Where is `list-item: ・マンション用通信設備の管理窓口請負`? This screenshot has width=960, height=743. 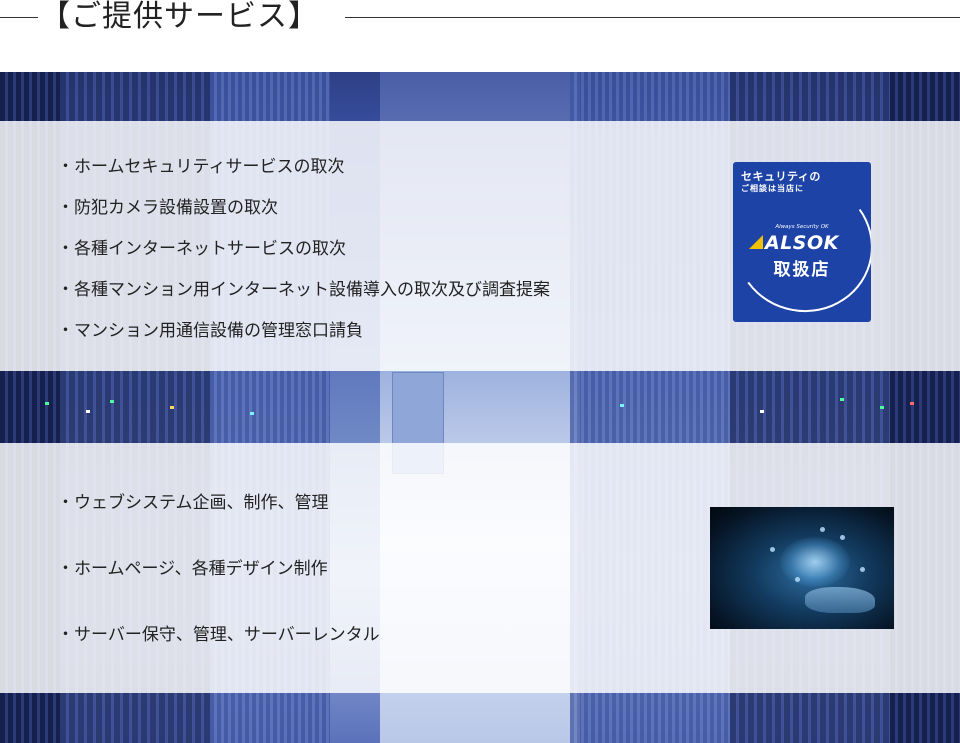 list-item: ・マンション用通信設備の管理窓口請負 is located at coordinates (210, 331).